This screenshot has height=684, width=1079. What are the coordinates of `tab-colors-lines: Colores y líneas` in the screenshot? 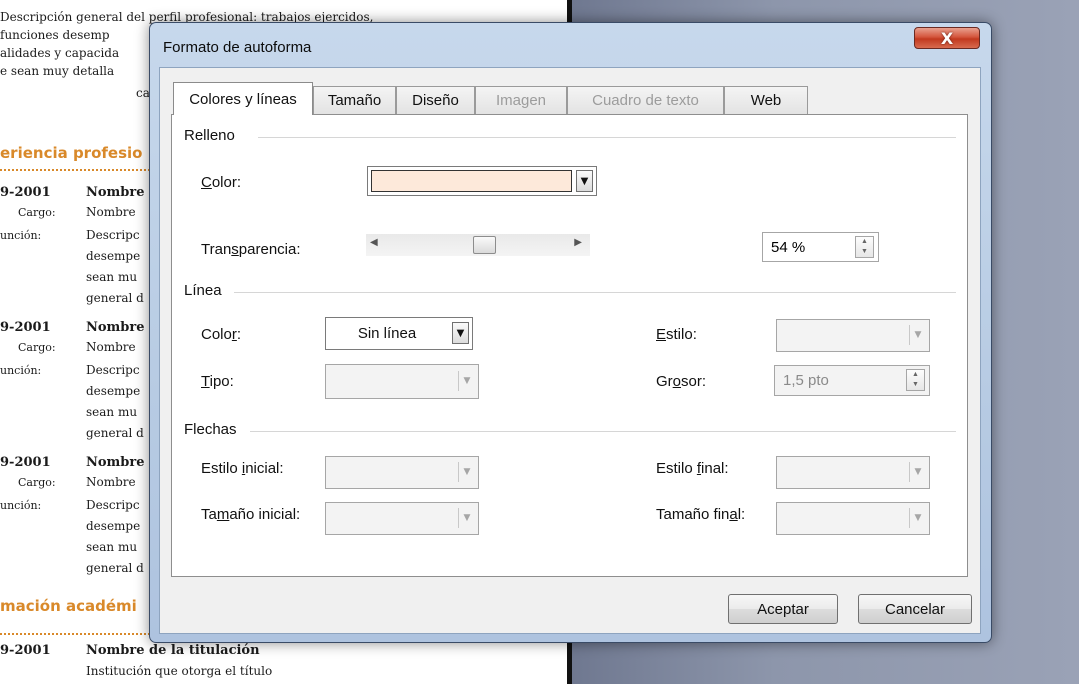 It's located at (243, 98).